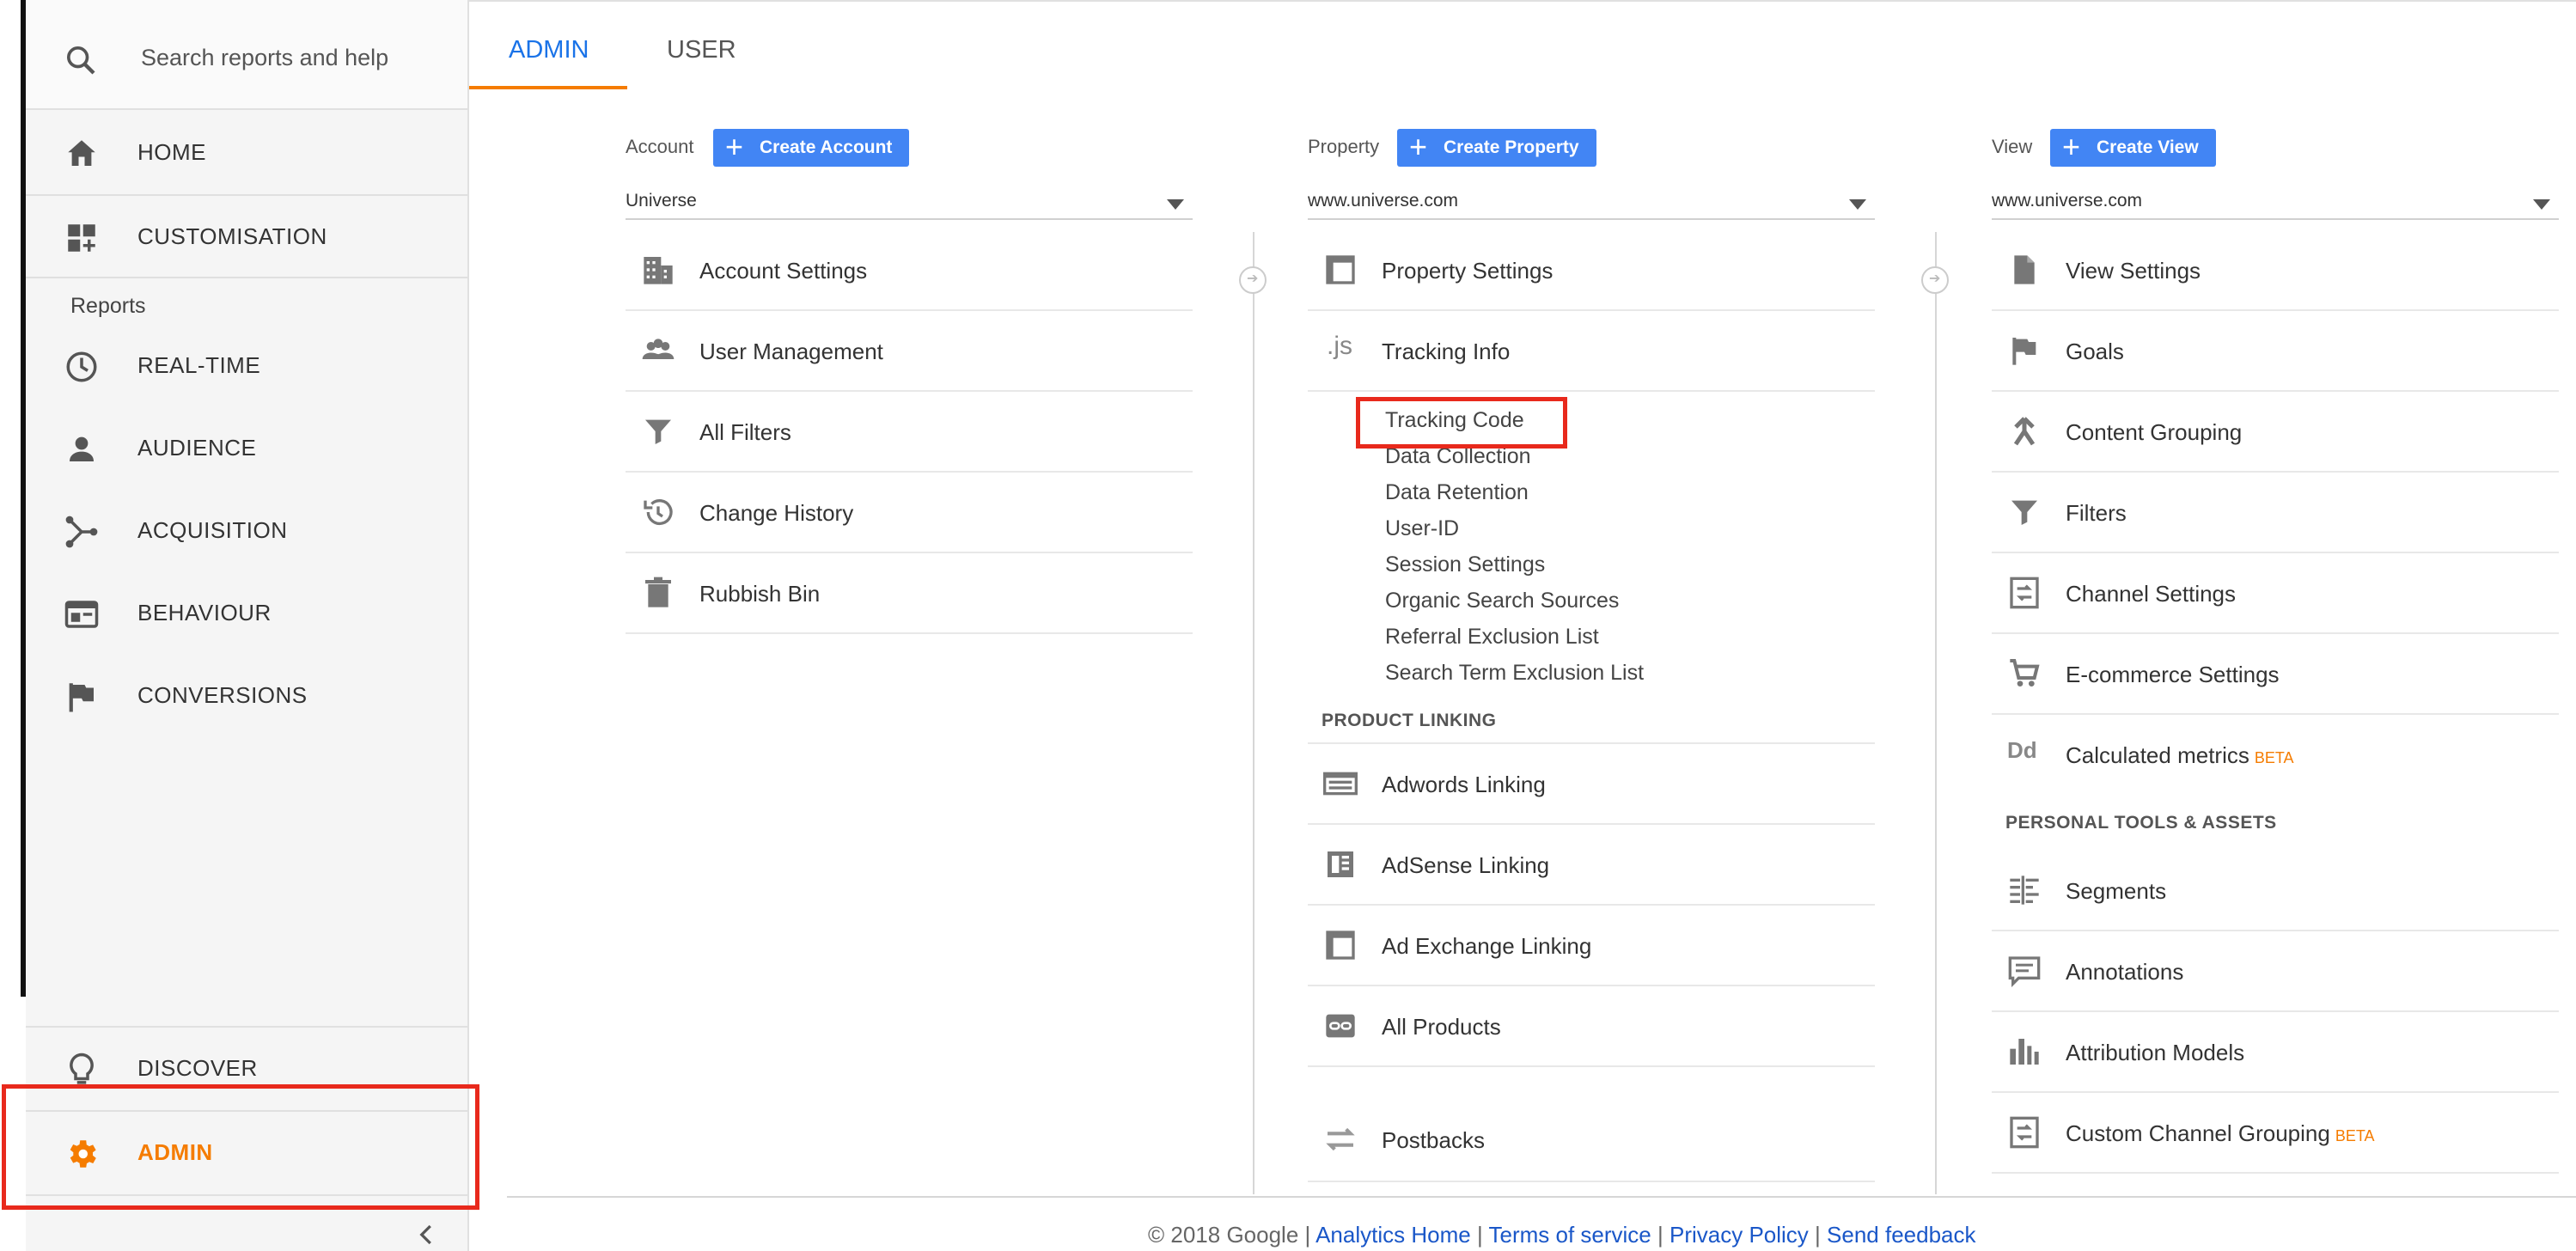  I want to click on channel-settings-item: Channel Settings, so click(2275, 593).